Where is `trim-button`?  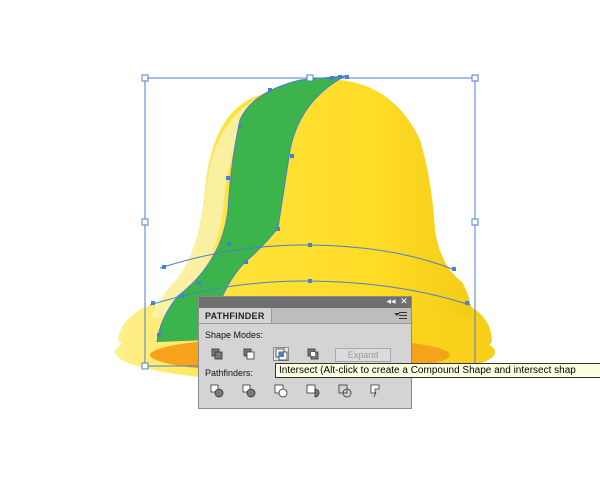
trim-button is located at coordinates (249, 391).